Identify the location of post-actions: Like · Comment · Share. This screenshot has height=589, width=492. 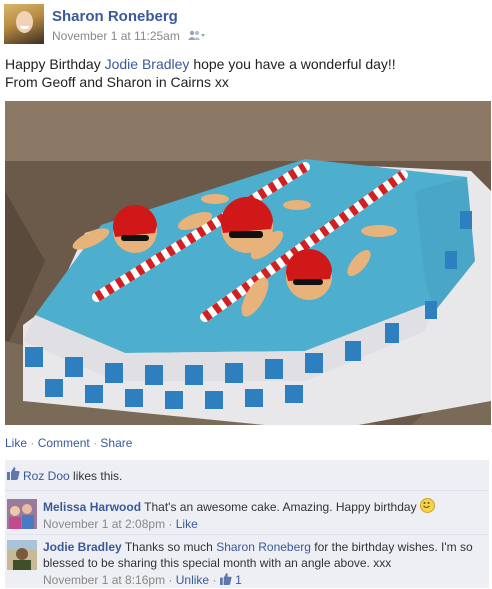
(68, 443).